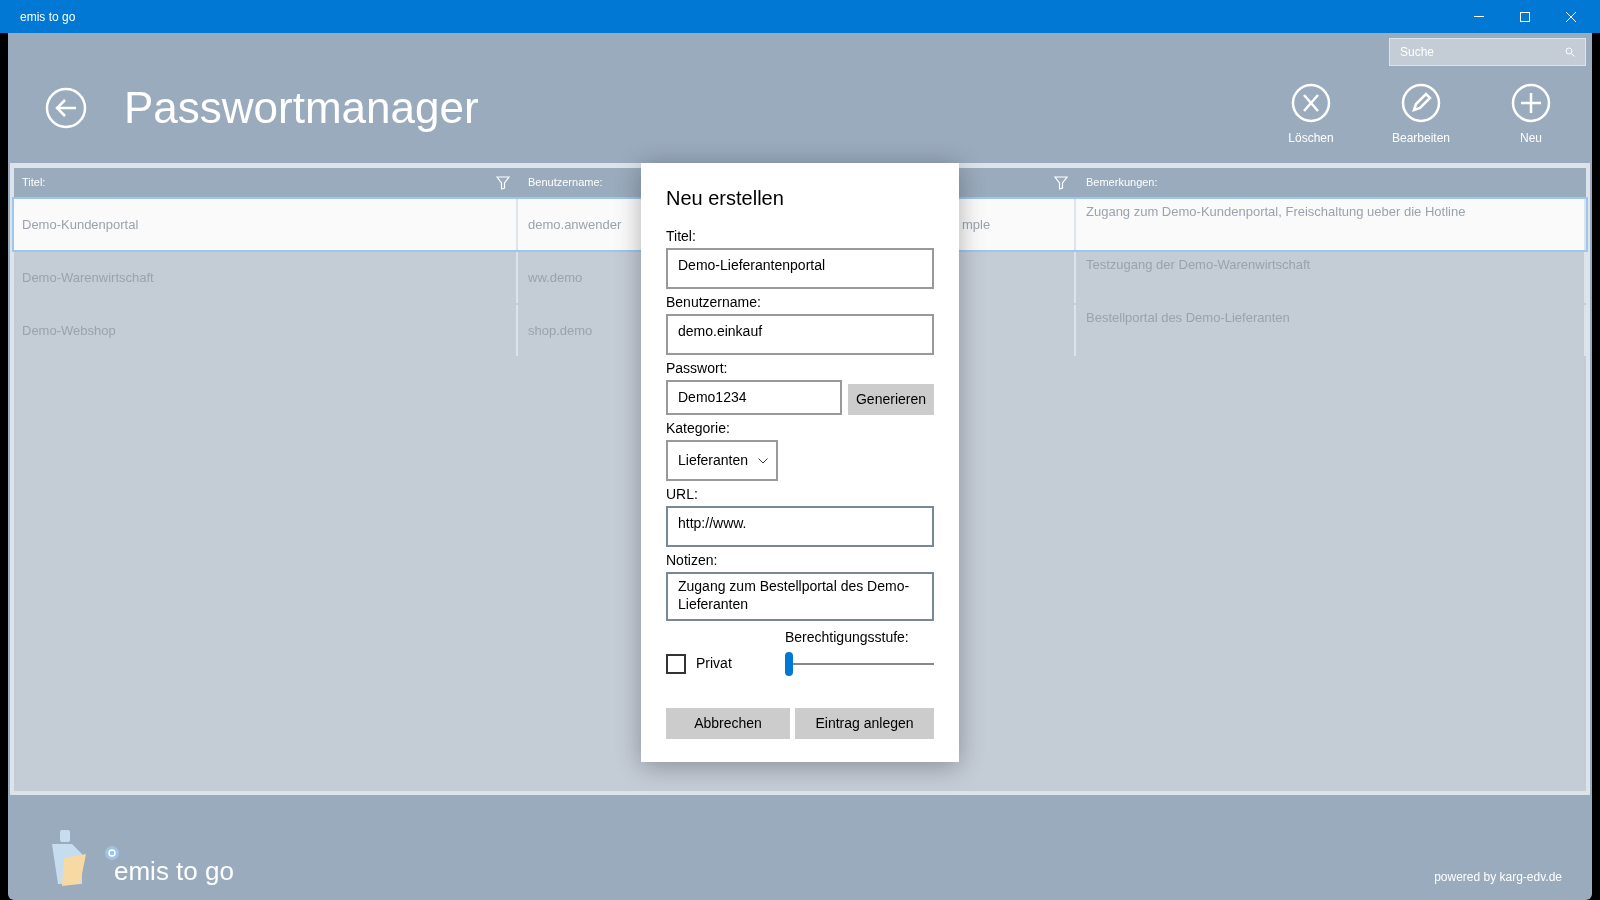 Image resolution: width=1600 pixels, height=900 pixels. What do you see at coordinates (692, 560) in the screenshot?
I see `field-label: Notizen:` at bounding box center [692, 560].